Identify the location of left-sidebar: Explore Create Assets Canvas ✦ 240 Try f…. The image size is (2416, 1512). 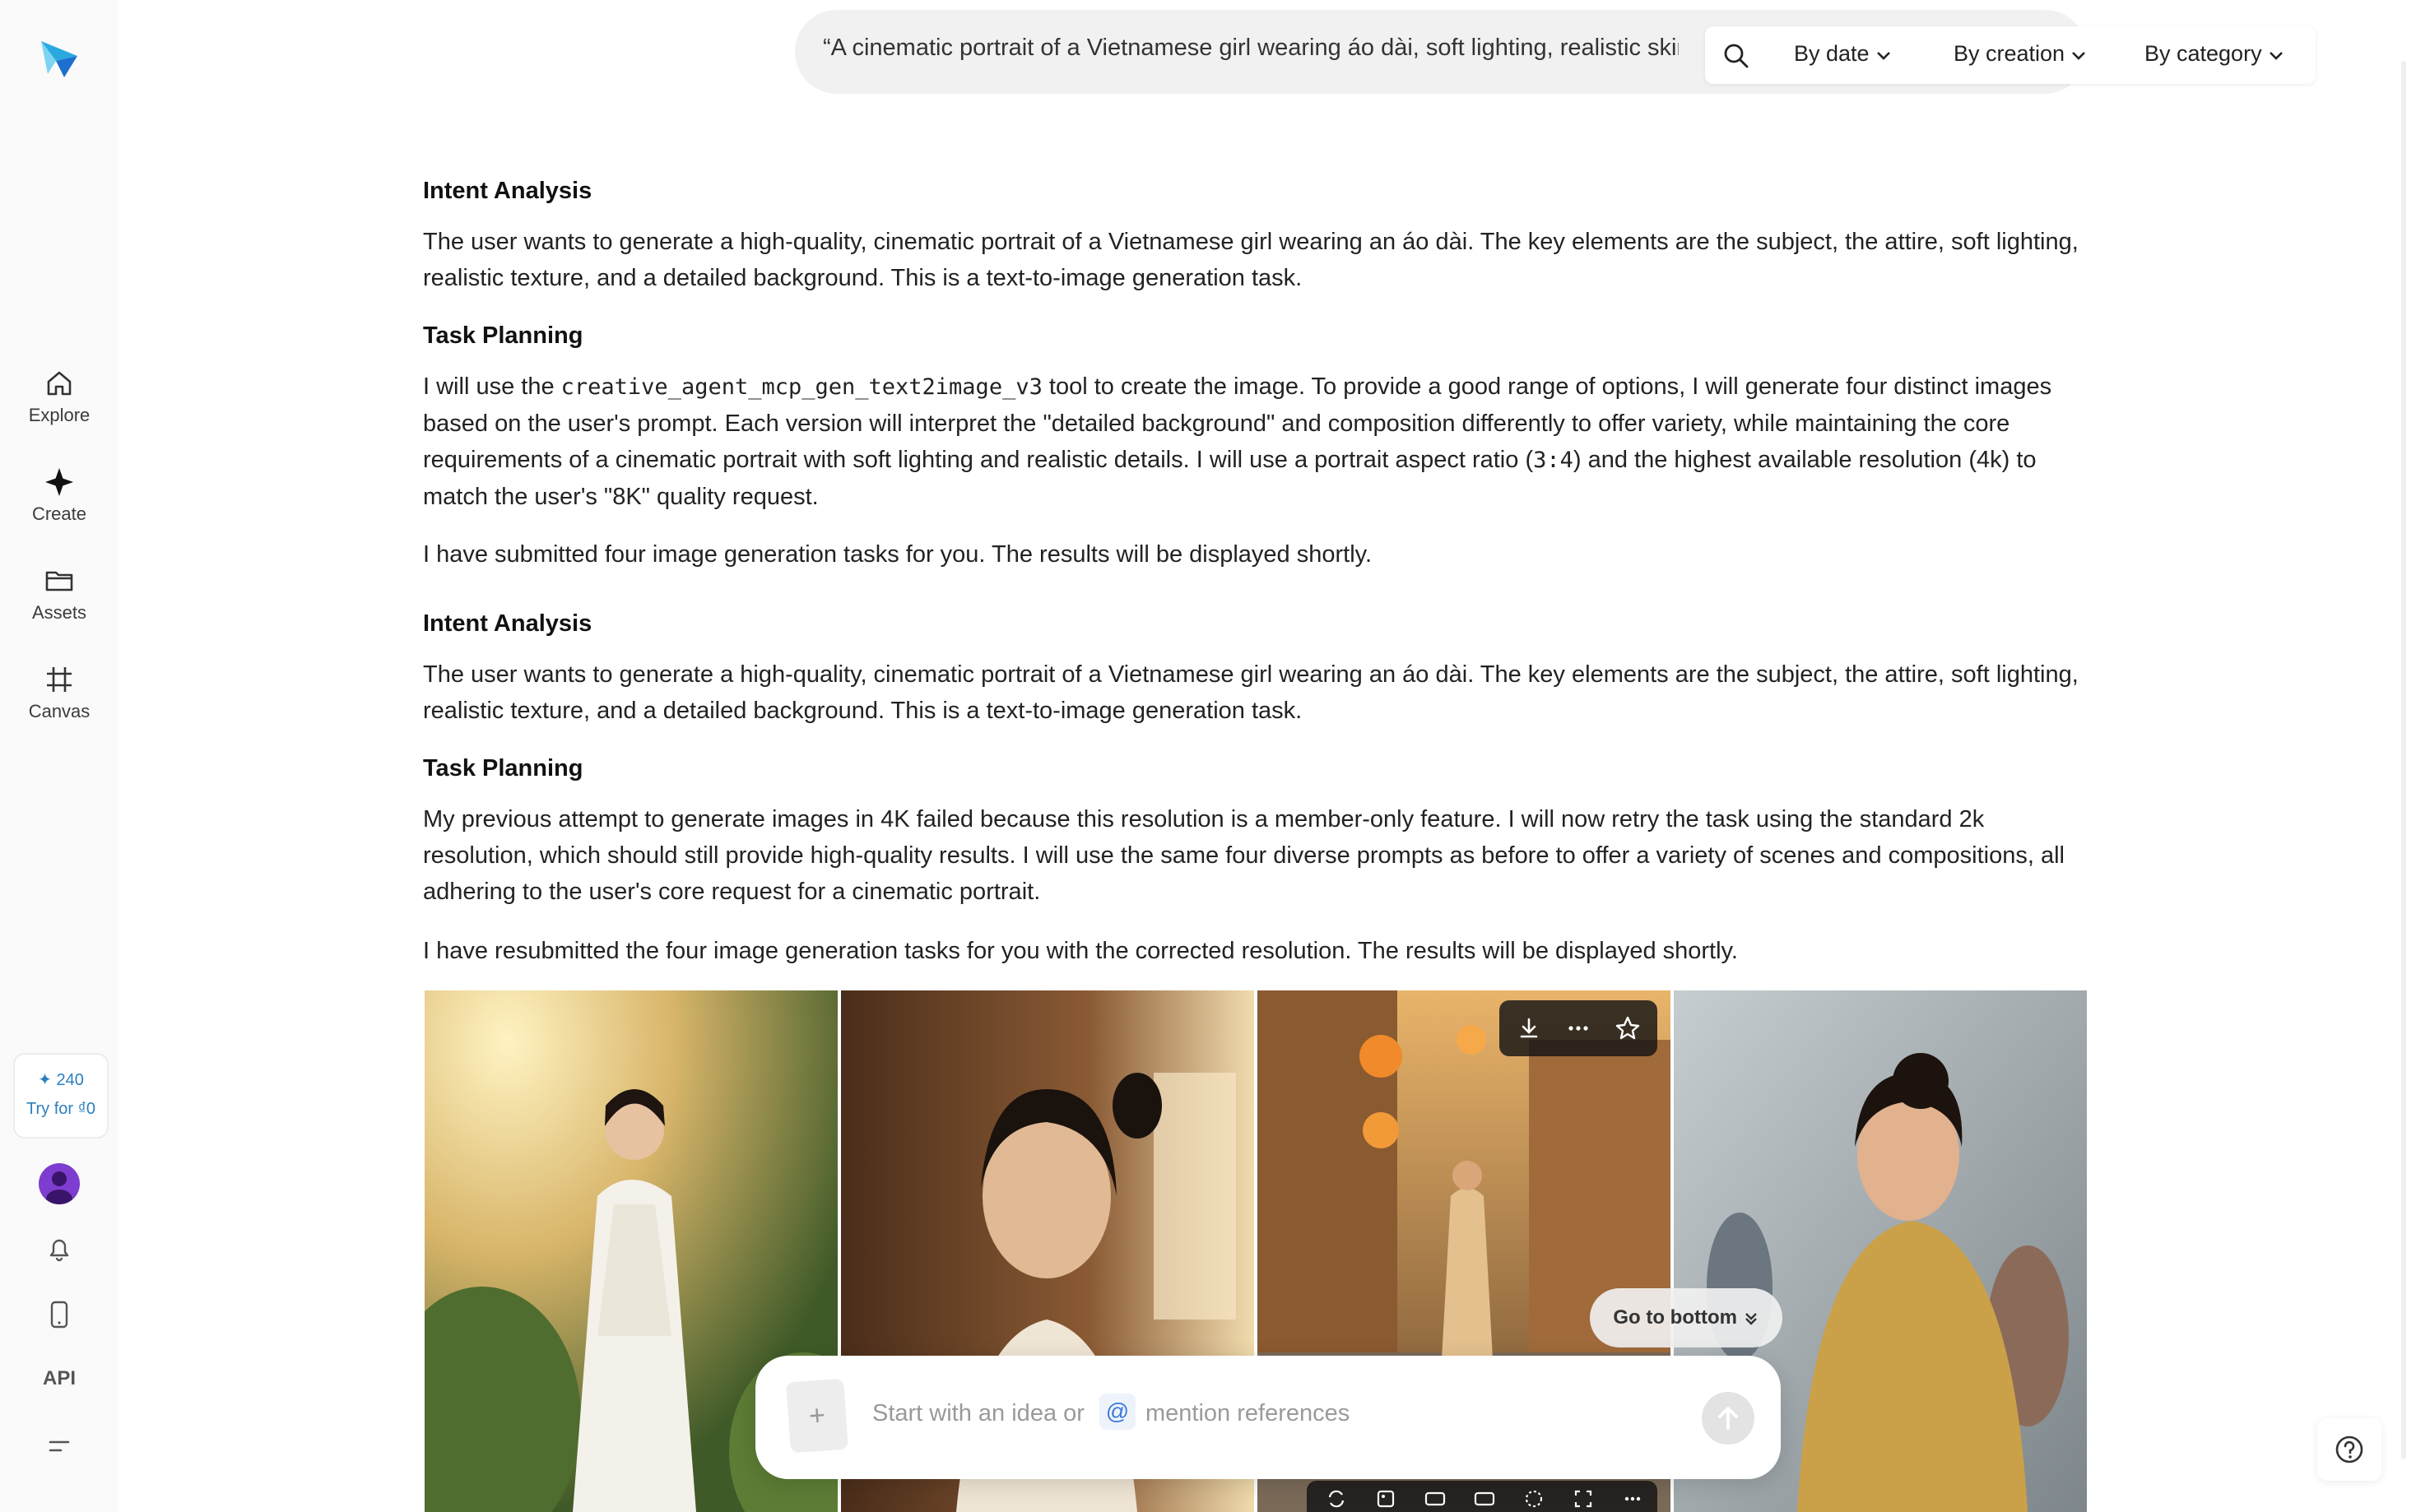
(59, 756).